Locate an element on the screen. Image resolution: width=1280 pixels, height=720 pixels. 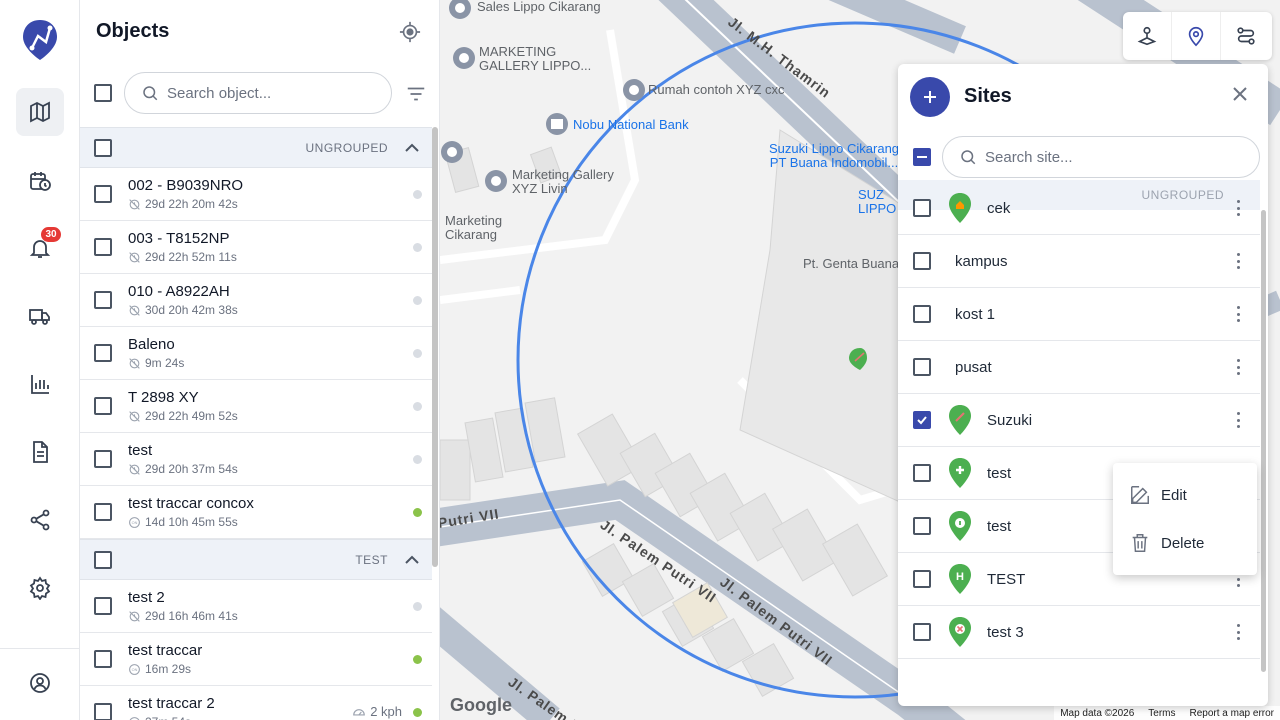
site-name: kampus is located at coordinates (981, 261).